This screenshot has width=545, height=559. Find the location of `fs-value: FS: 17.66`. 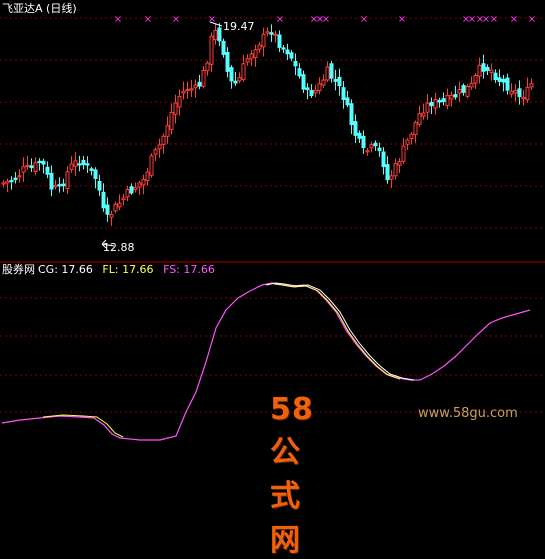

fs-value: FS: 17.66 is located at coordinates (189, 269).